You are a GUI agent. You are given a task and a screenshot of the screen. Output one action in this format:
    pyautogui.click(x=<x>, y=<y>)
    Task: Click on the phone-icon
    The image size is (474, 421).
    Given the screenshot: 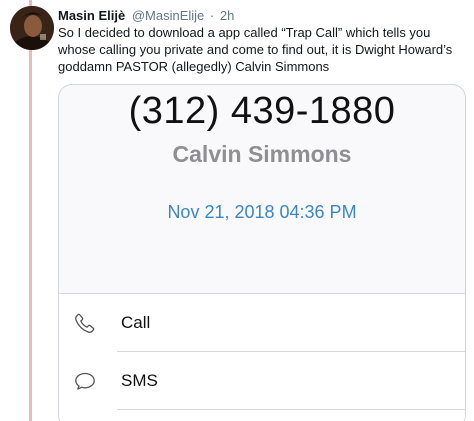 What is the action you would take?
    pyautogui.click(x=85, y=323)
    